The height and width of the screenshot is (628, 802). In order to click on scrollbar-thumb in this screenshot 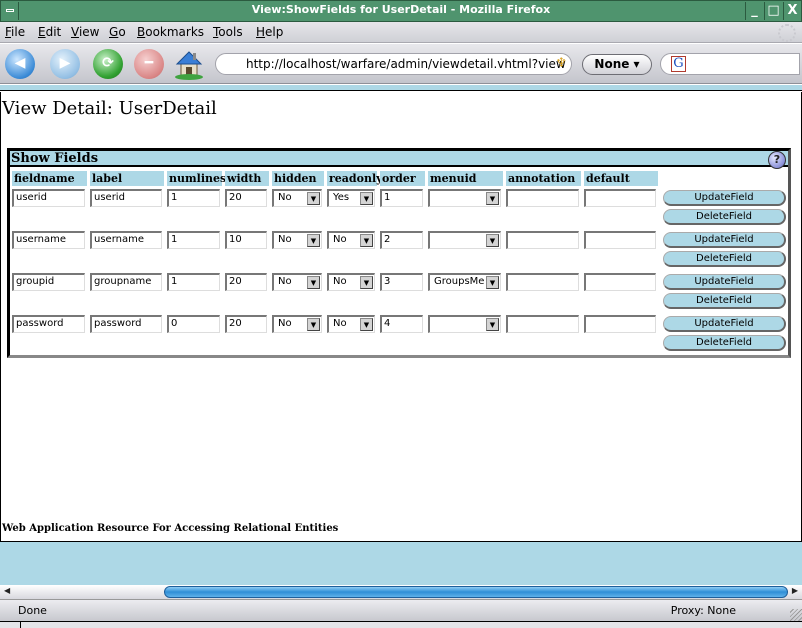, I will do `click(476, 592)`.